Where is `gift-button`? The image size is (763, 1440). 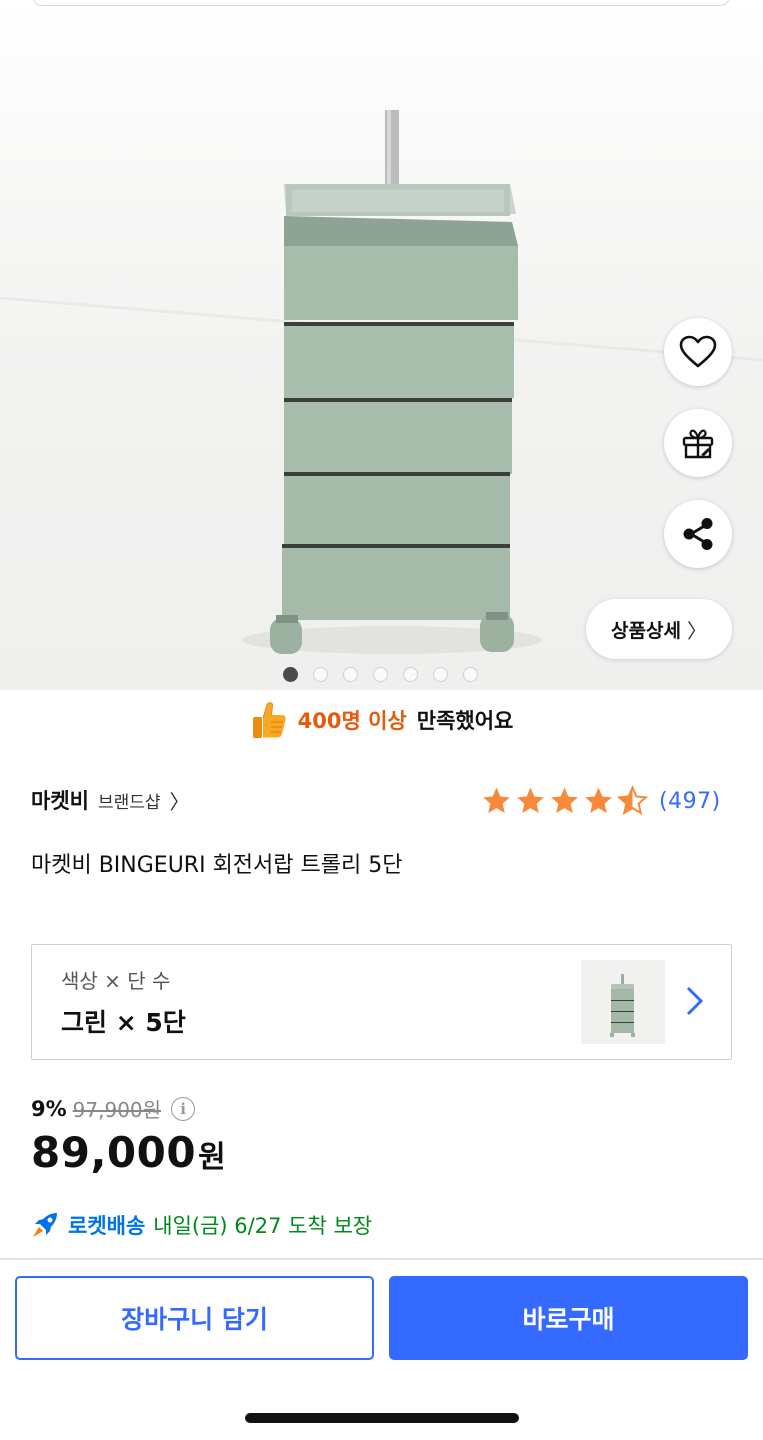
gift-button is located at coordinates (698, 443).